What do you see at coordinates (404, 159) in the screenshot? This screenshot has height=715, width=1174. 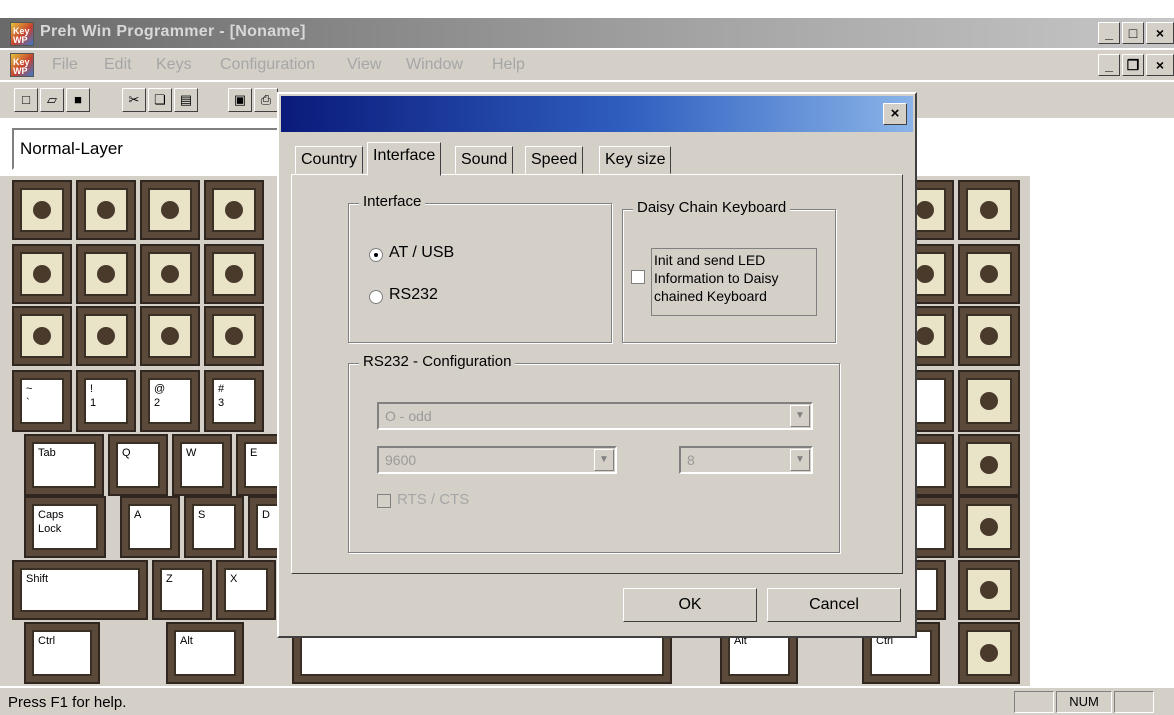 I see `tab-interface: Interface` at bounding box center [404, 159].